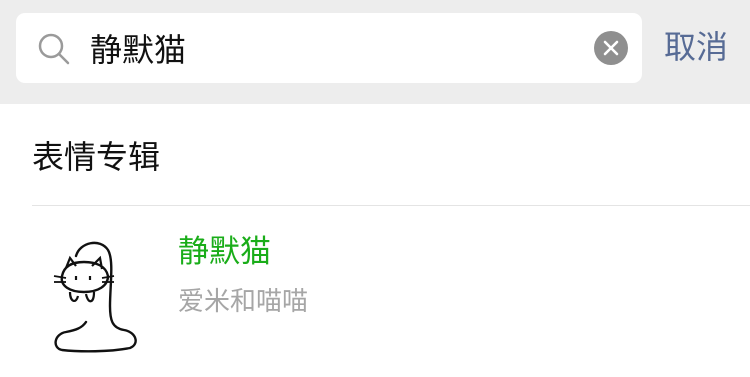 This screenshot has height=377, width=750. Describe the element at coordinates (700, 47) in the screenshot. I see `cancel-button: 取消` at that location.